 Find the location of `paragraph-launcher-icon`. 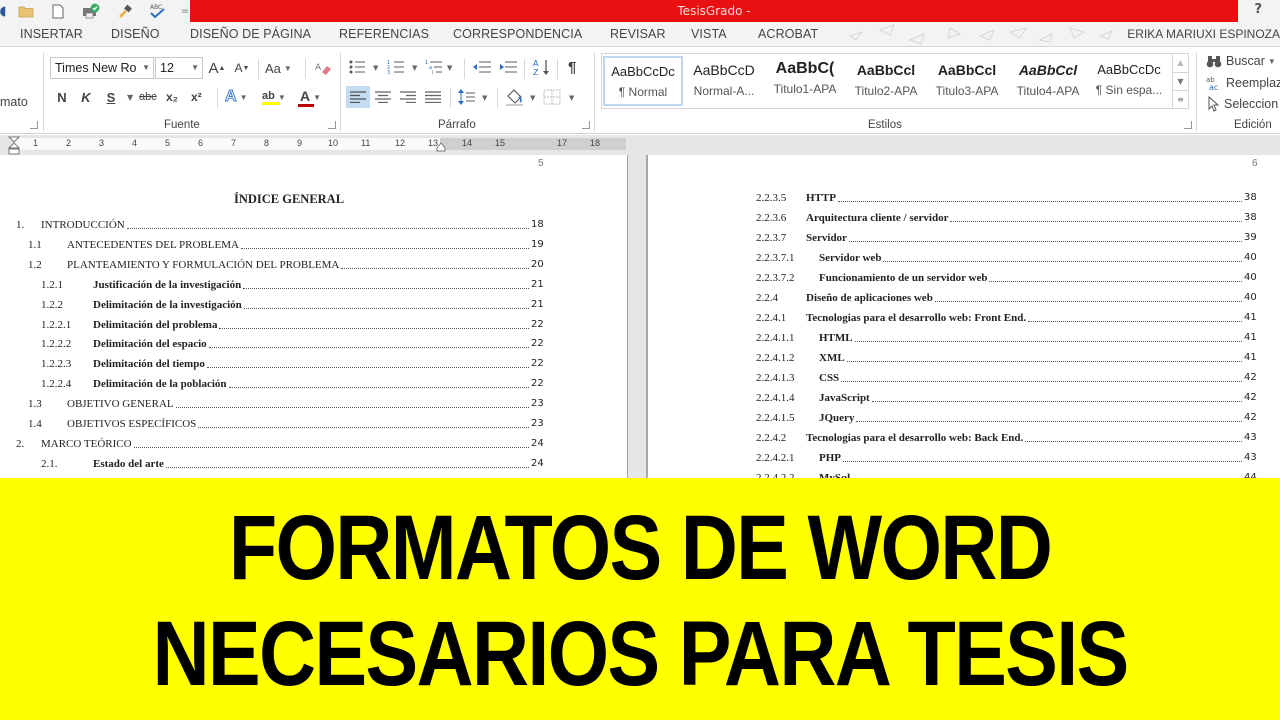

paragraph-launcher-icon is located at coordinates (586, 125).